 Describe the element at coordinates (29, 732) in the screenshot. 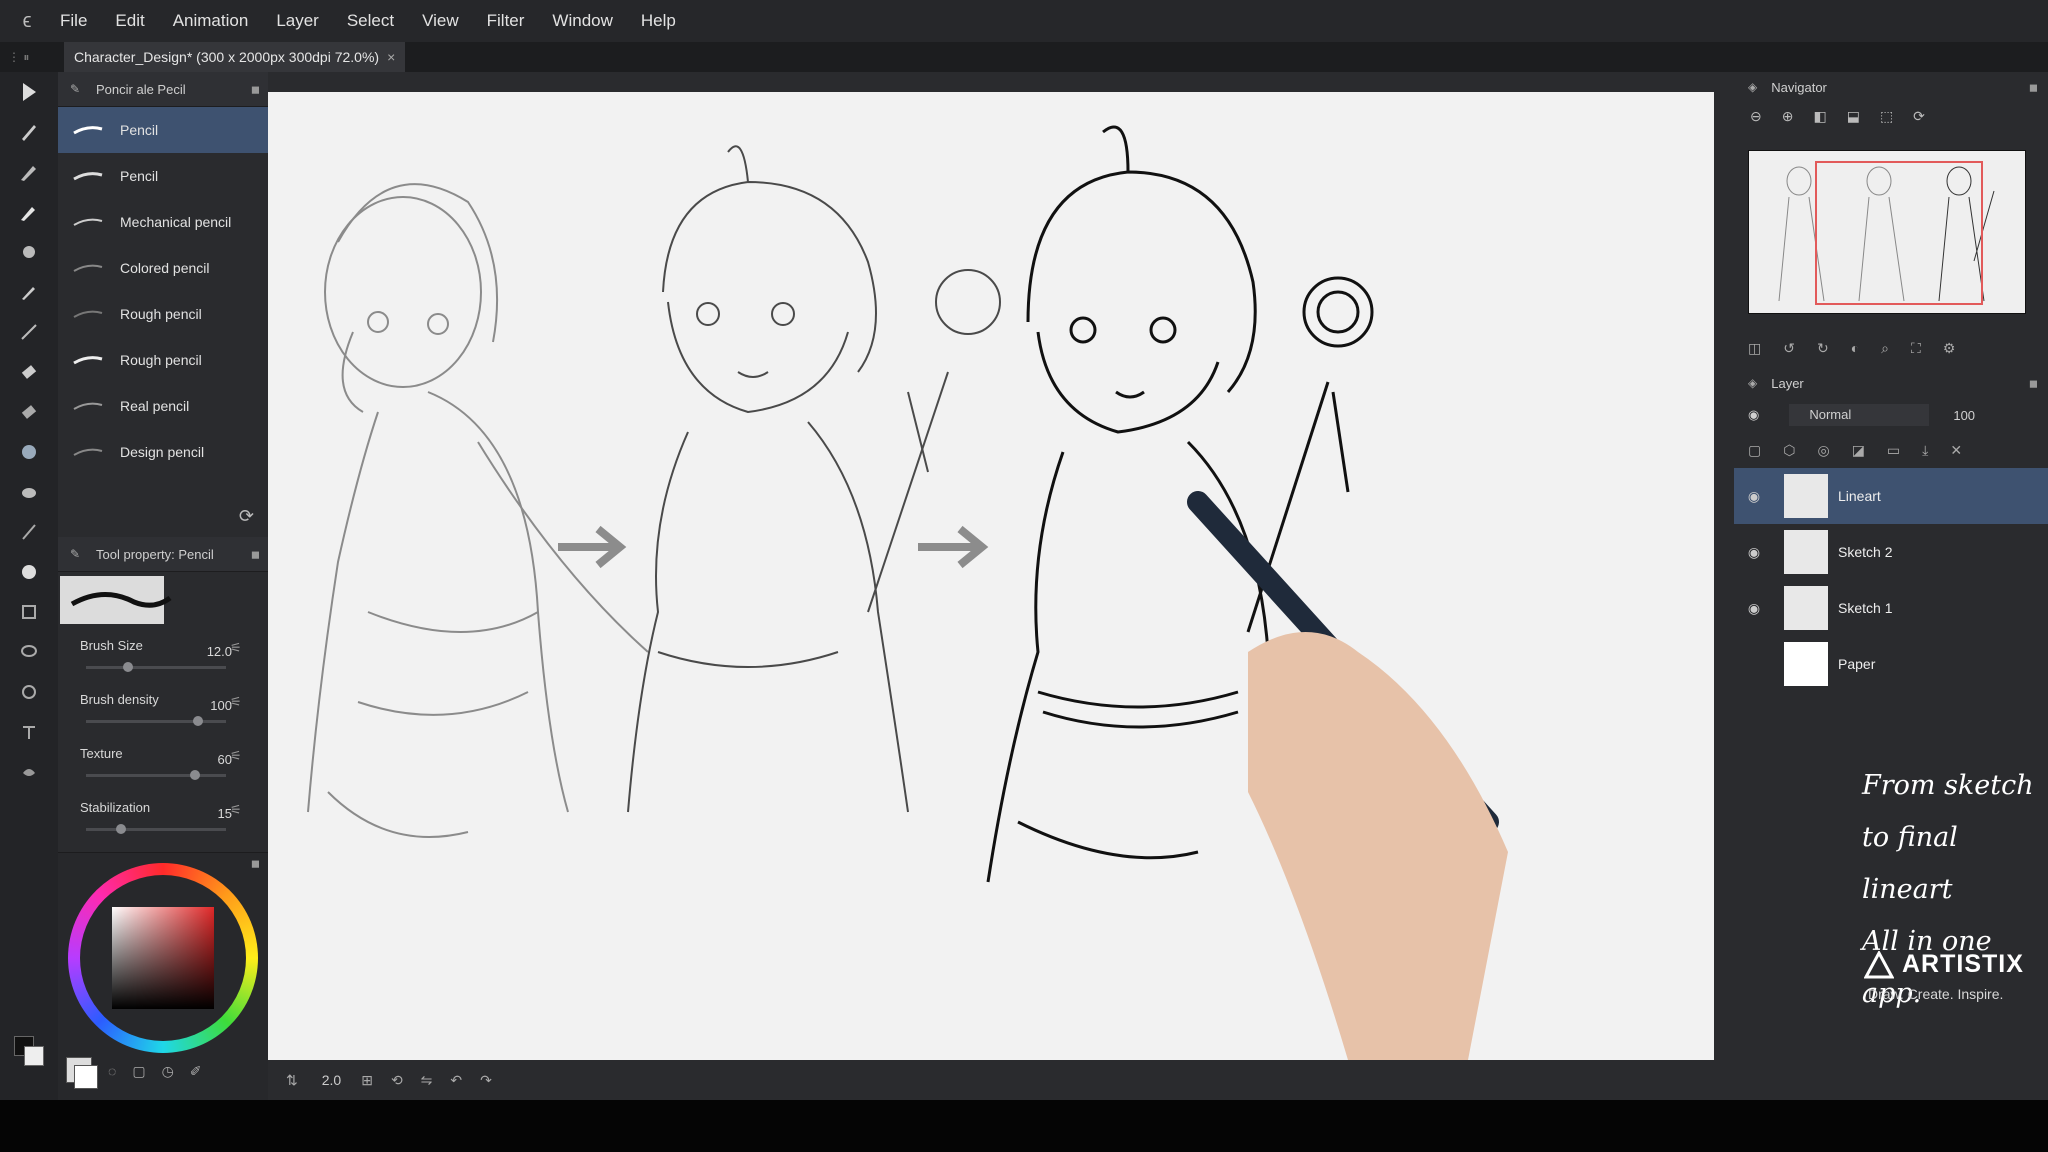

I see `text-tool` at that location.